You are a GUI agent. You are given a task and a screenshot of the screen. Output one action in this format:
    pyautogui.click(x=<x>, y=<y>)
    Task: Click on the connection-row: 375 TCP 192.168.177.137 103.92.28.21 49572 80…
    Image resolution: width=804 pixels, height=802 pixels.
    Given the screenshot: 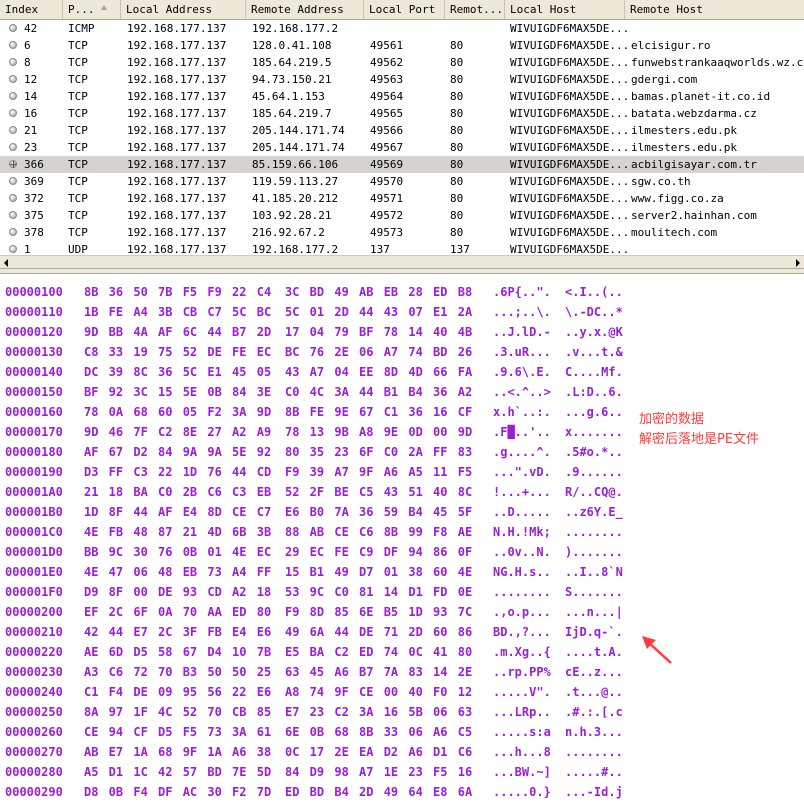 What is the action you would take?
    pyautogui.click(x=402, y=215)
    